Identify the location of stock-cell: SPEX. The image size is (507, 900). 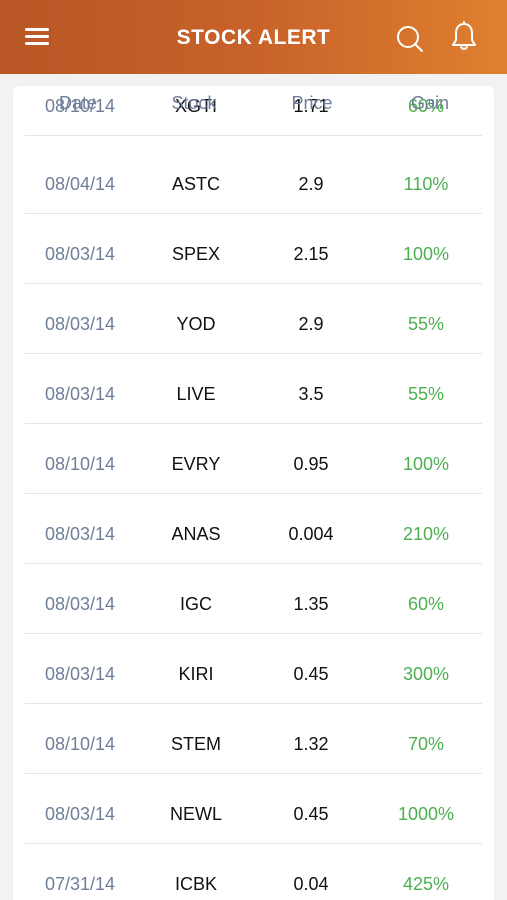
(196, 254).